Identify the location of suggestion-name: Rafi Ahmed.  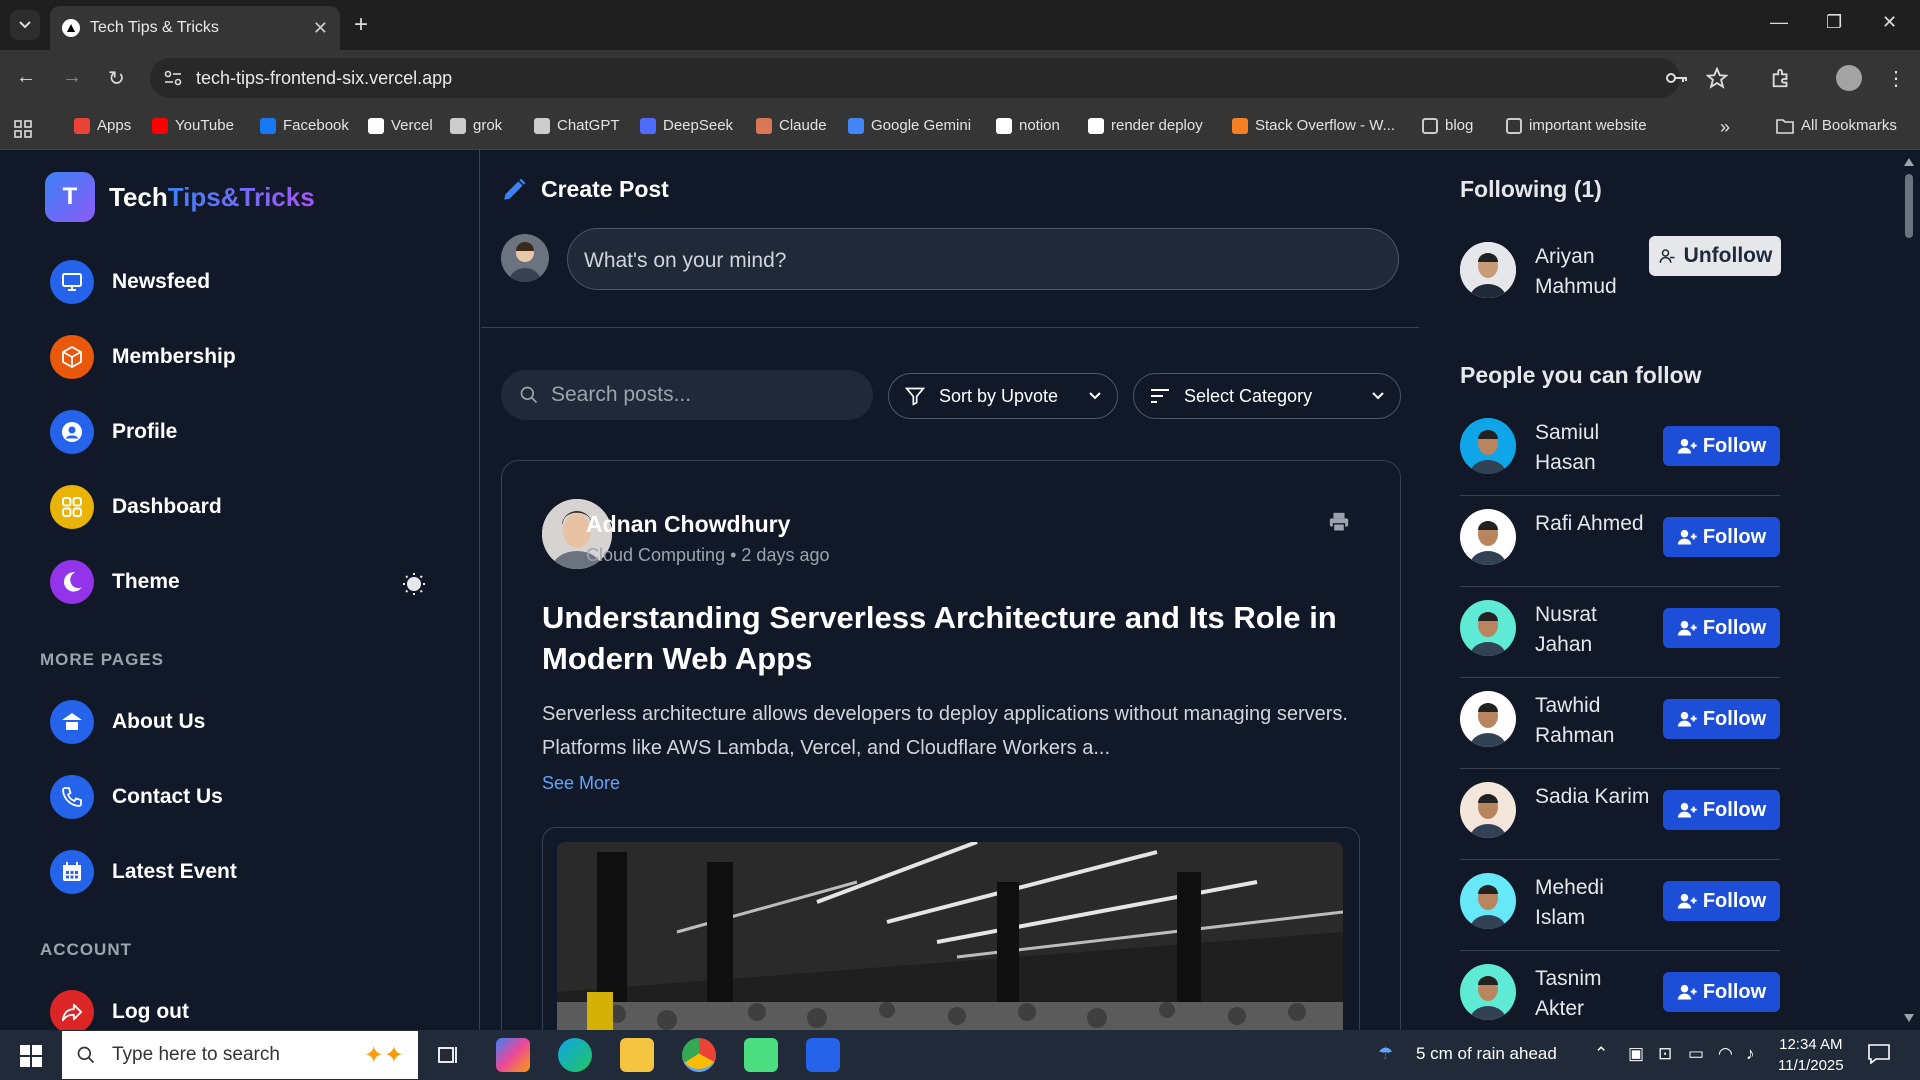
(1595, 524).